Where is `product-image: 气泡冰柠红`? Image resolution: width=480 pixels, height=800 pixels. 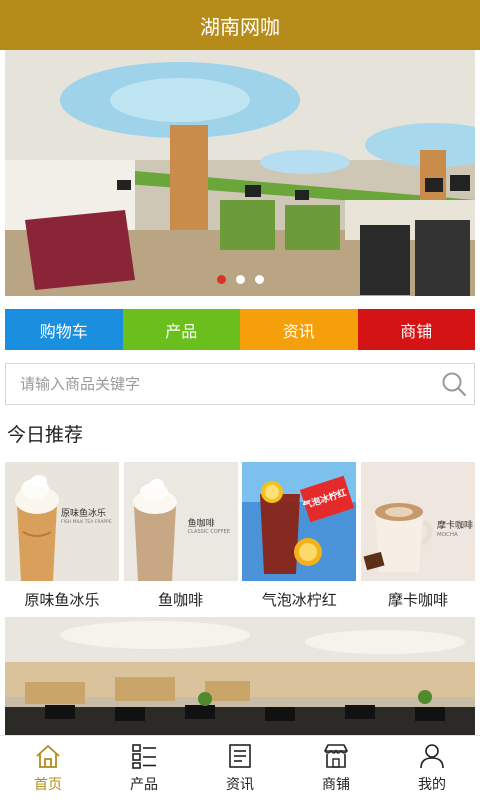
product-image: 气泡冰柠红 is located at coordinates (299, 521).